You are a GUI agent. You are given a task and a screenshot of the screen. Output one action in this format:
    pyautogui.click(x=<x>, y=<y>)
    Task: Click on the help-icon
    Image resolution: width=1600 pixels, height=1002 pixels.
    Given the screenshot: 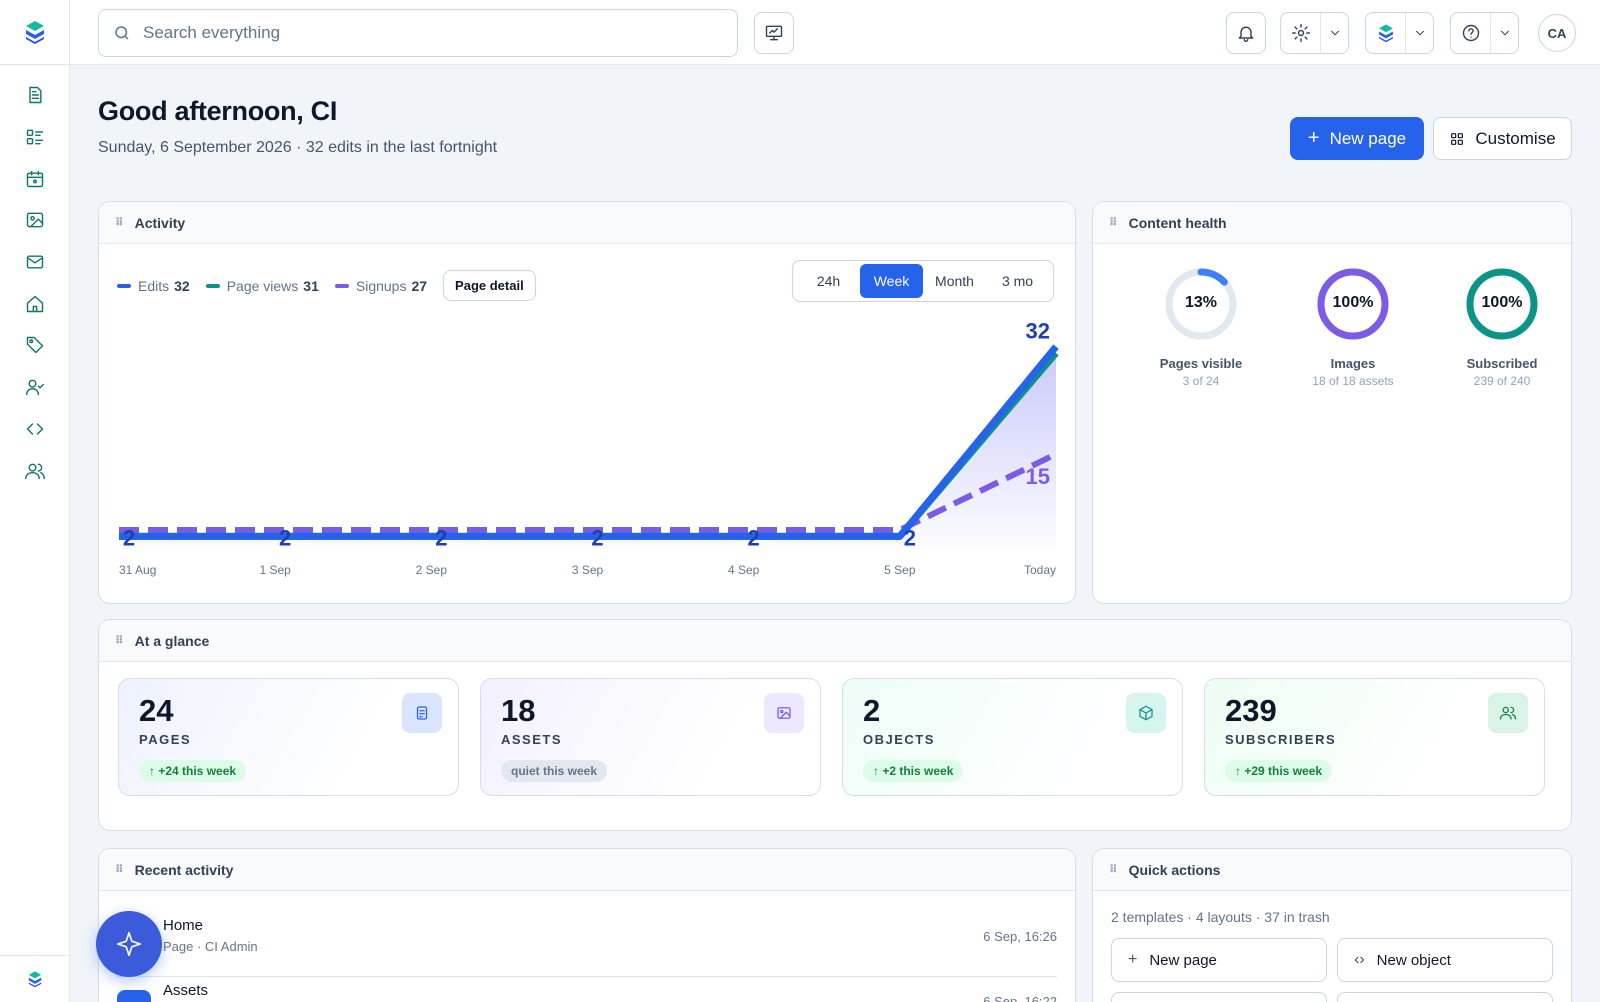 What is the action you would take?
    pyautogui.click(x=1470, y=33)
    